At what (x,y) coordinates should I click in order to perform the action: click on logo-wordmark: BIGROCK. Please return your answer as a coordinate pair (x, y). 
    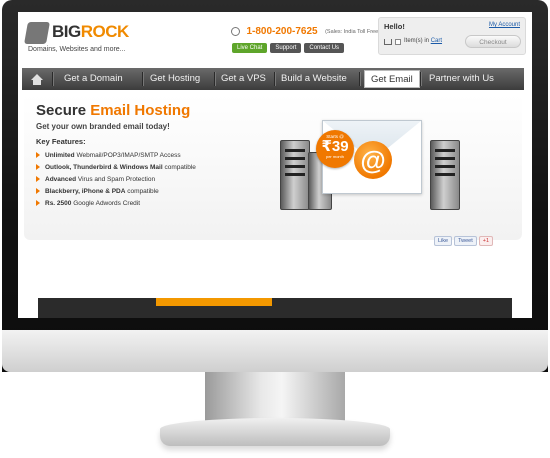
    Looking at the image, I should click on (90, 32).